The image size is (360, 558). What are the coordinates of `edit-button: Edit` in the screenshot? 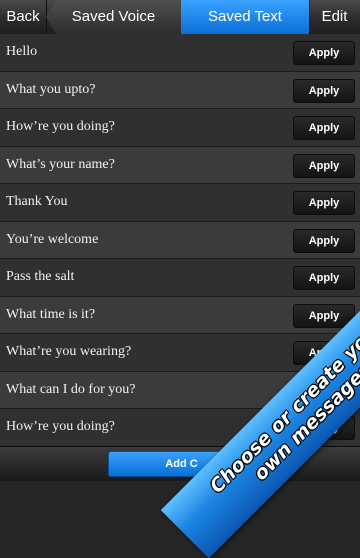 It's located at (334, 17).